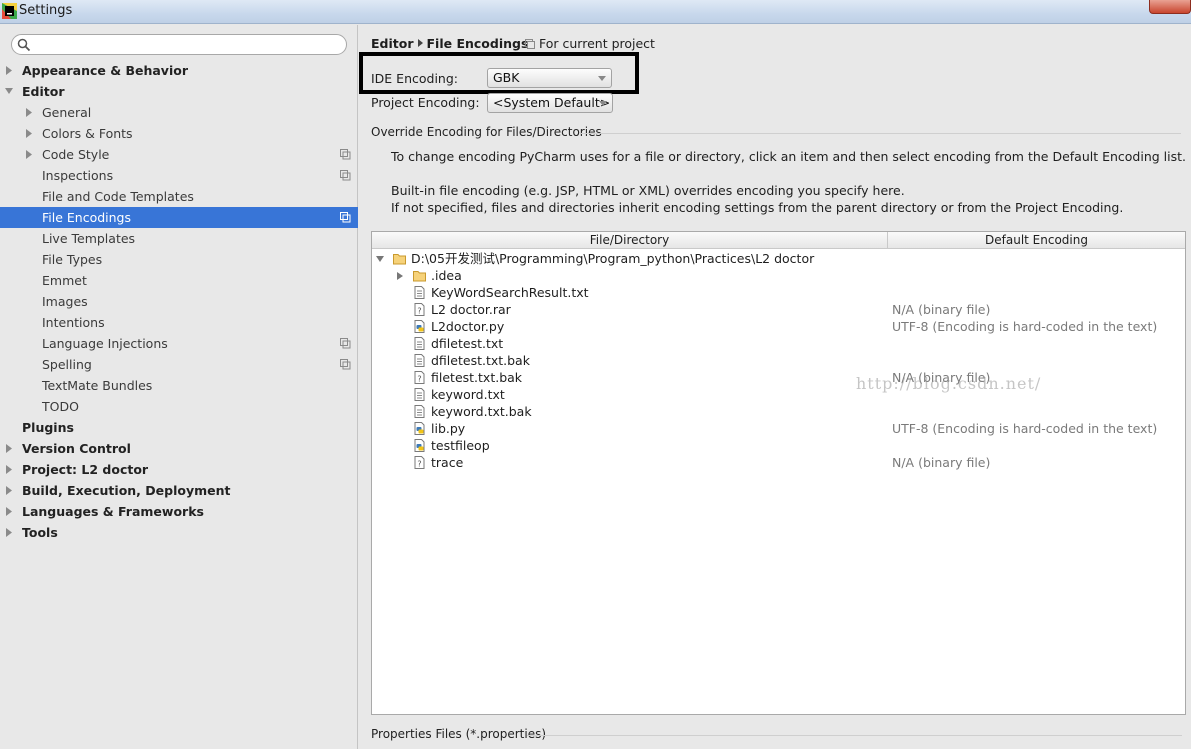 The image size is (1191, 749). Describe the element at coordinates (179, 238) in the screenshot. I see `sidebar-item-live-templates: Live Templates` at that location.